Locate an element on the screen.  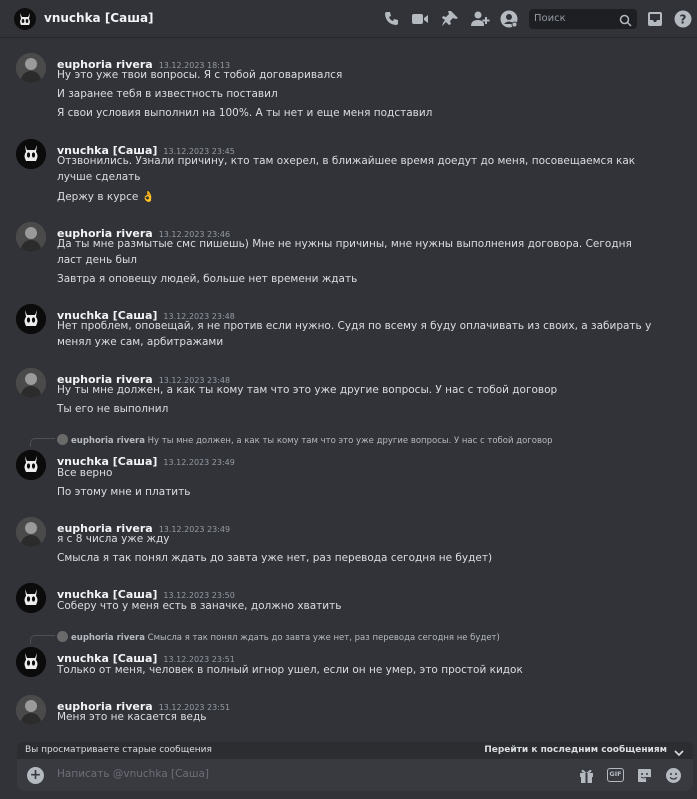
search-icon is located at coordinates (625, 19).